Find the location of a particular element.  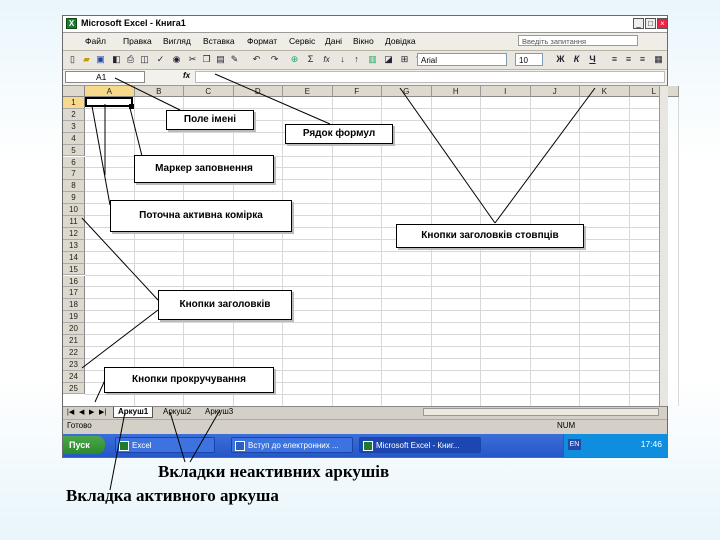

zoom-icon: ⊞ is located at coordinates (404, 59).